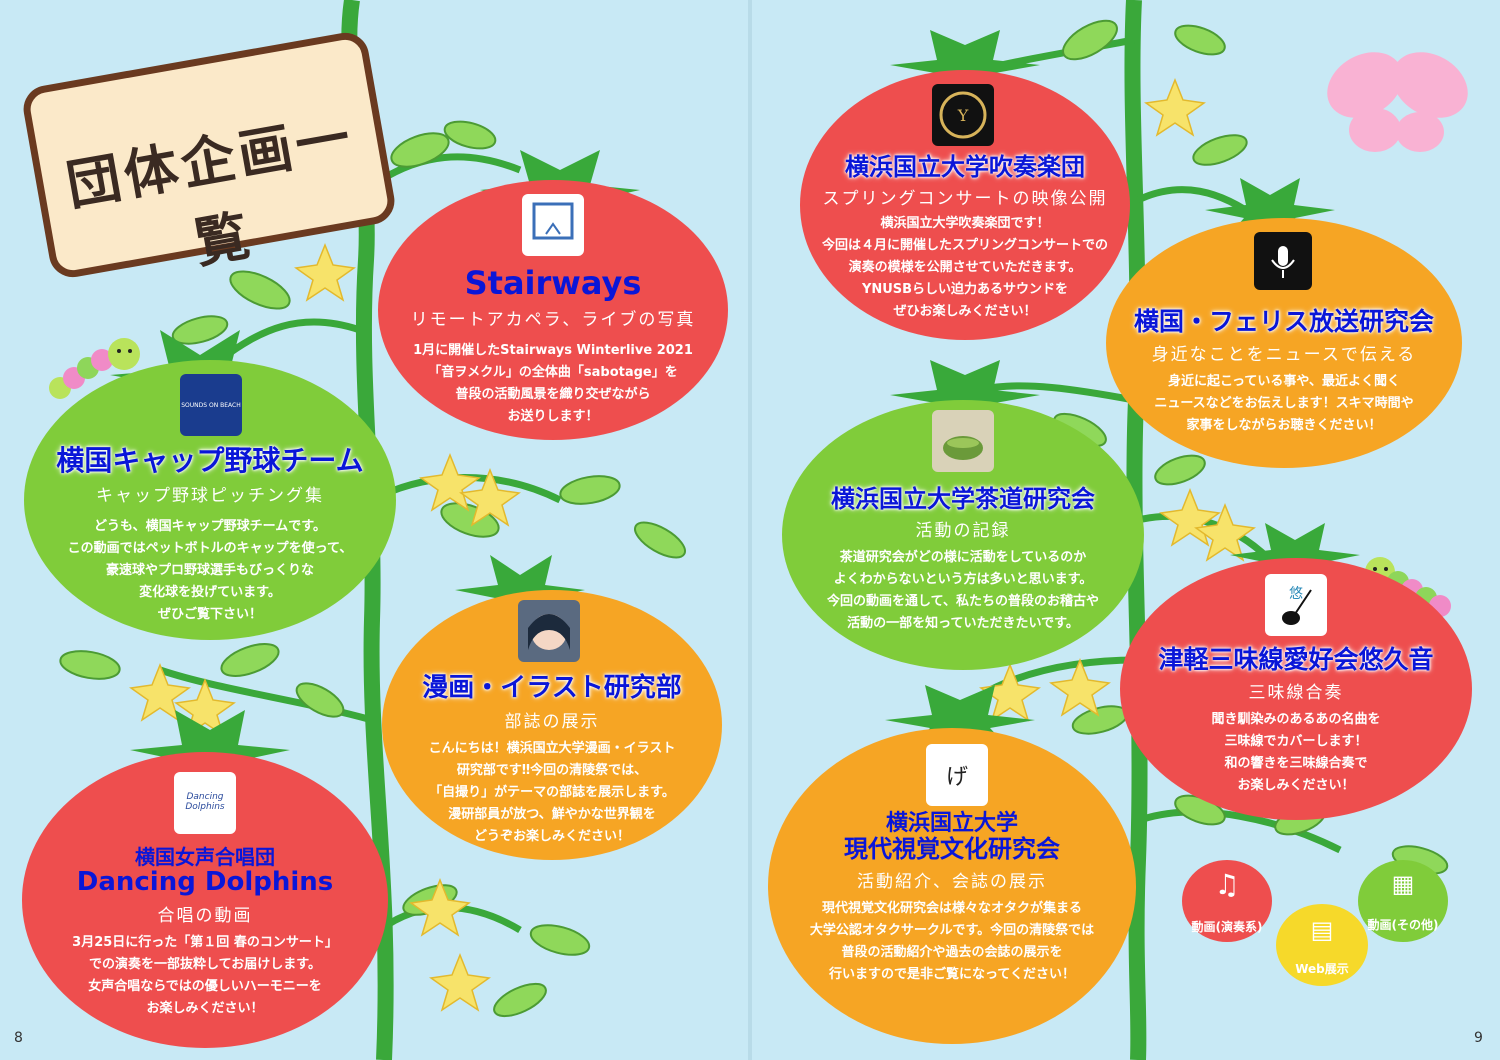 The height and width of the screenshot is (1060, 1500). What do you see at coordinates (205, 803) in the screenshot?
I see `dolphins-logo: Dancing Dolphins` at bounding box center [205, 803].